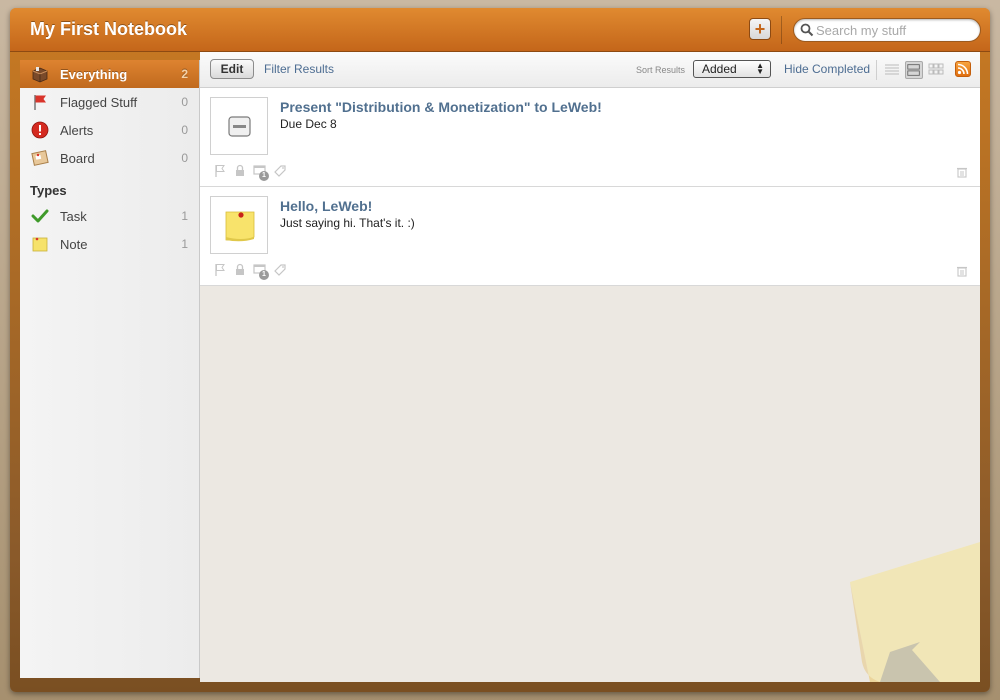  I want to click on filter-results-link: Filter Results, so click(299, 69).